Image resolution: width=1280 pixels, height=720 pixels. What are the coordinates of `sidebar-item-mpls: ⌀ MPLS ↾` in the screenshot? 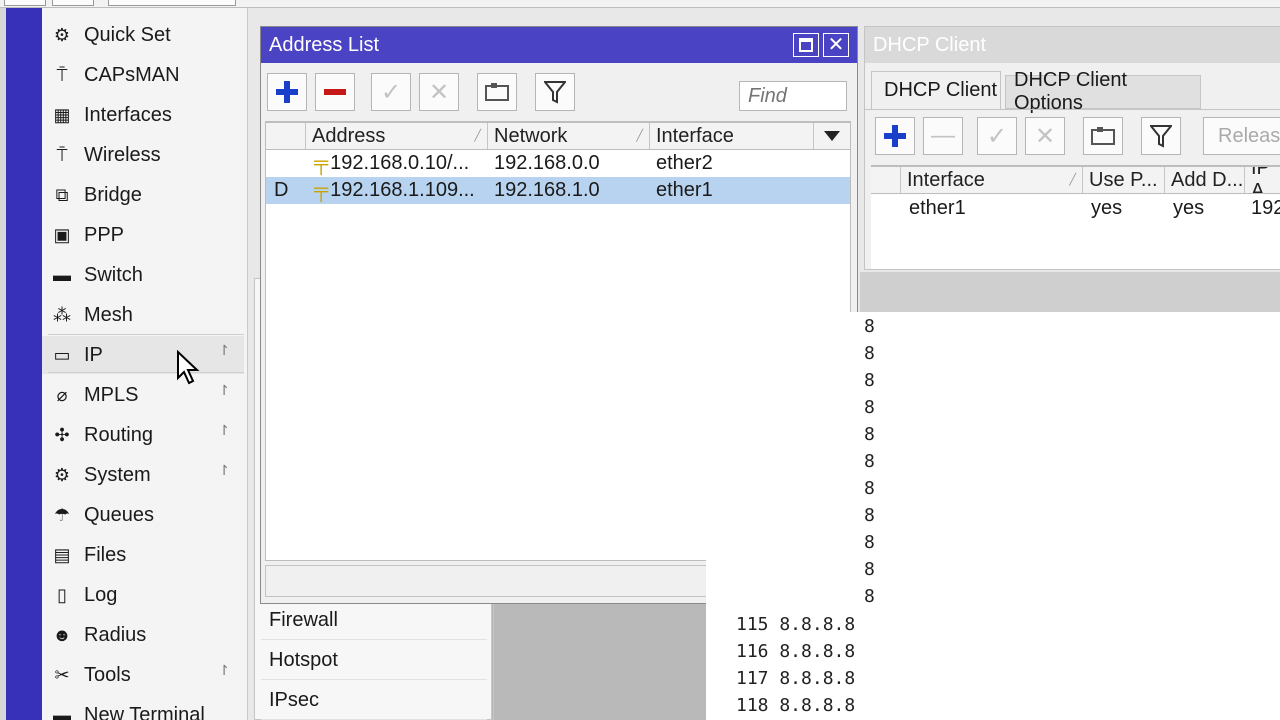 It's located at (143, 395).